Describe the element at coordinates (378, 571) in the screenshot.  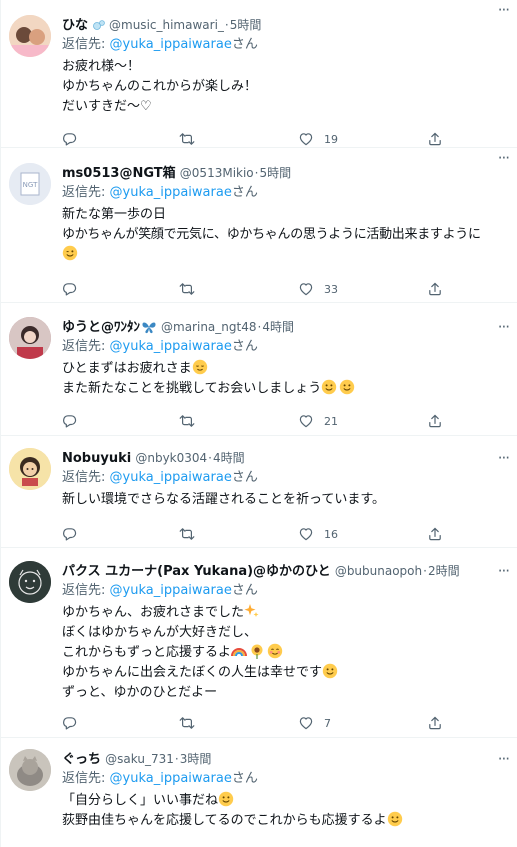
I see `author-handle: @bubunaopoh` at that location.